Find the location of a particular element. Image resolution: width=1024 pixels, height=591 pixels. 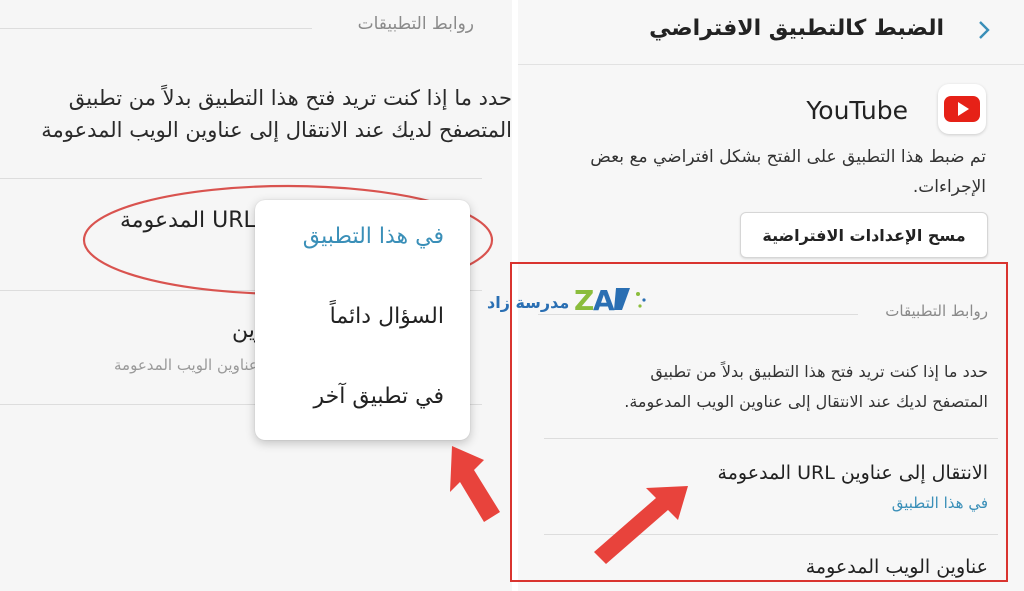

watermark-logo: مدرسة زاد Z A is located at coordinates (567, 300).